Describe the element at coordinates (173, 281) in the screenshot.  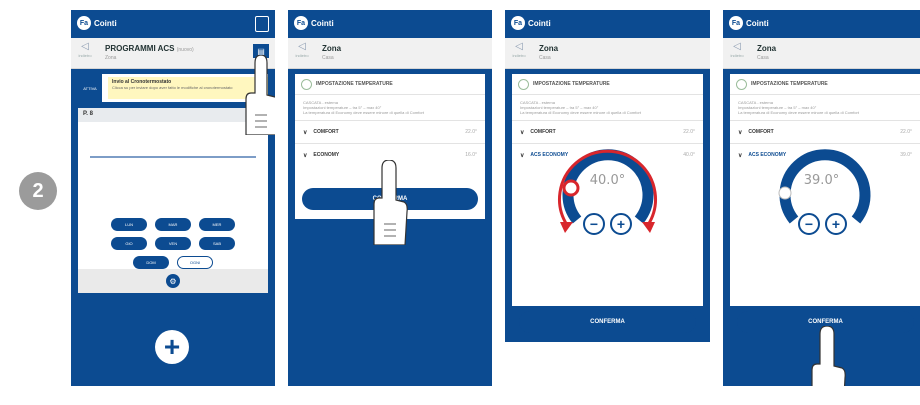
I see `settings-gear-icon: ⚙` at that location.